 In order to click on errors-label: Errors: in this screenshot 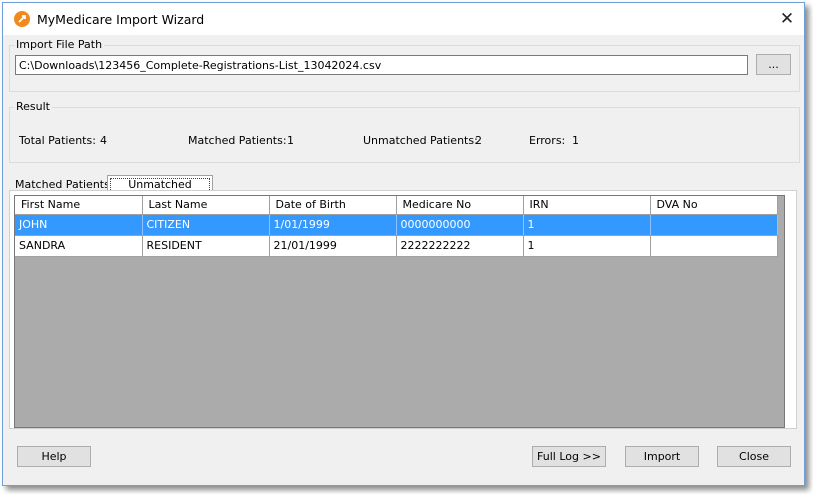, I will do `click(547, 140)`.